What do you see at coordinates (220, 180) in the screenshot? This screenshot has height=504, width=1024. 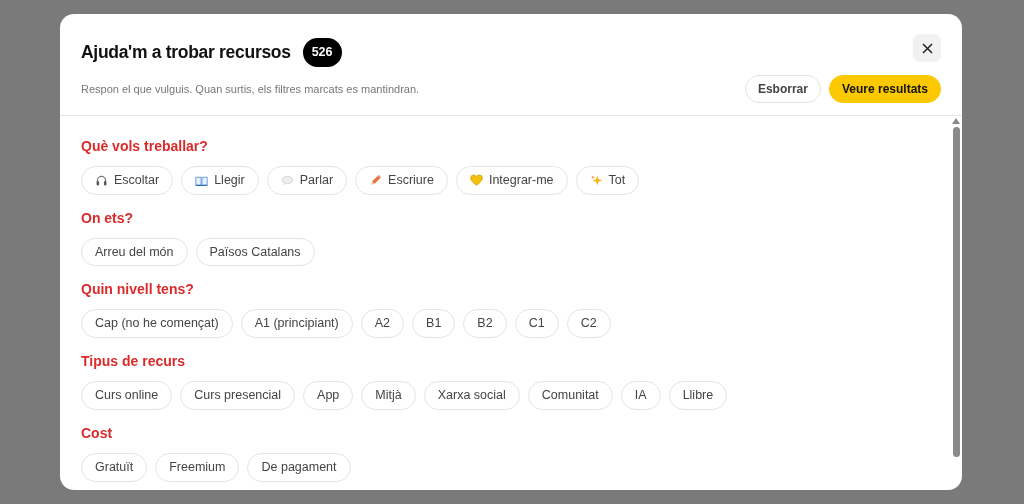 I see `filter-chip: Llegir` at bounding box center [220, 180].